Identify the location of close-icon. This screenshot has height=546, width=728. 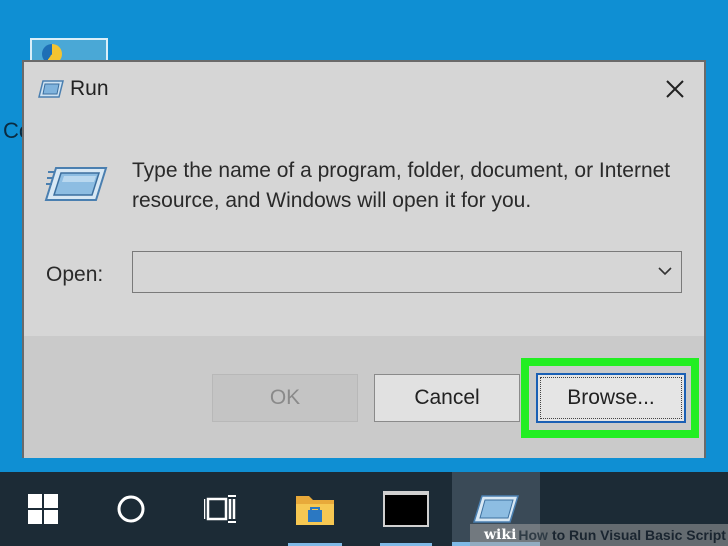
(675, 89).